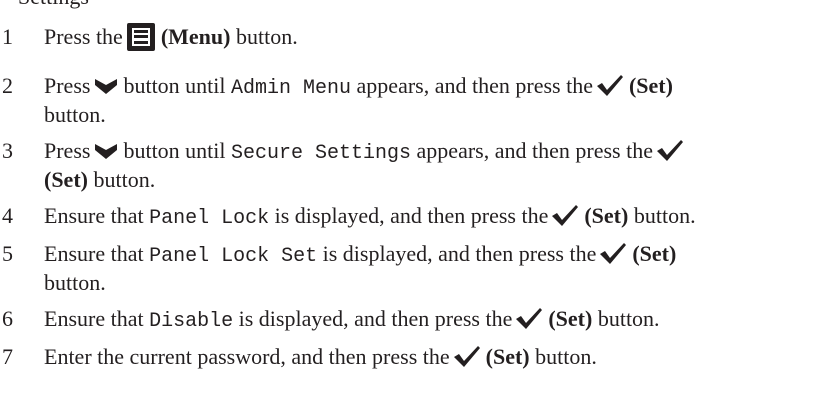 This screenshot has width=839, height=397. Describe the element at coordinates (7, 36) in the screenshot. I see `step-number: 1` at that location.